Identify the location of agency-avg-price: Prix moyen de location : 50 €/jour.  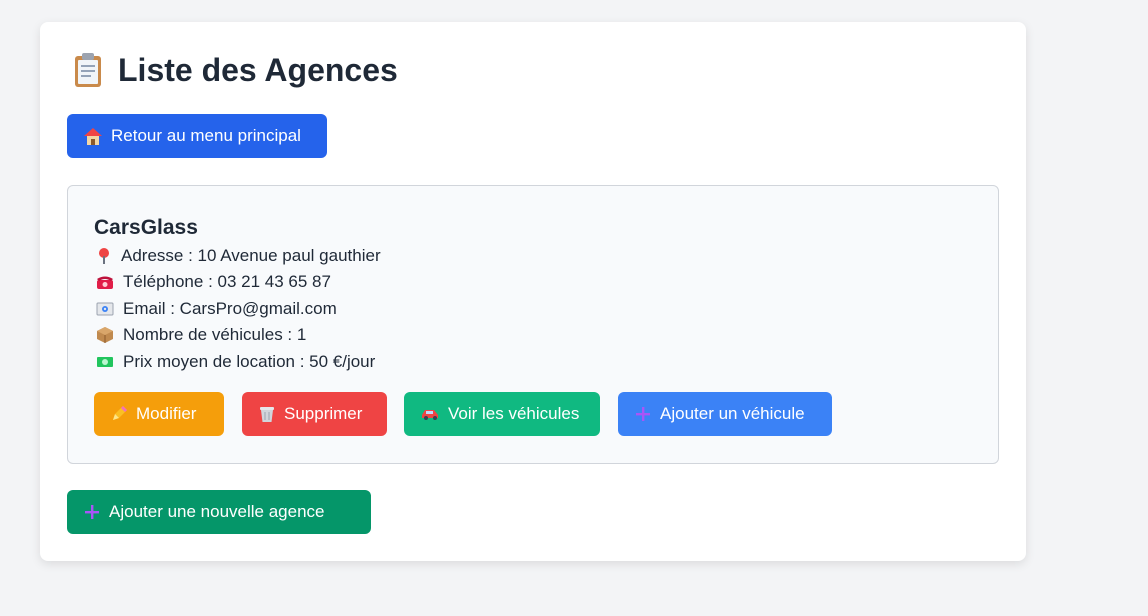
(235, 362).